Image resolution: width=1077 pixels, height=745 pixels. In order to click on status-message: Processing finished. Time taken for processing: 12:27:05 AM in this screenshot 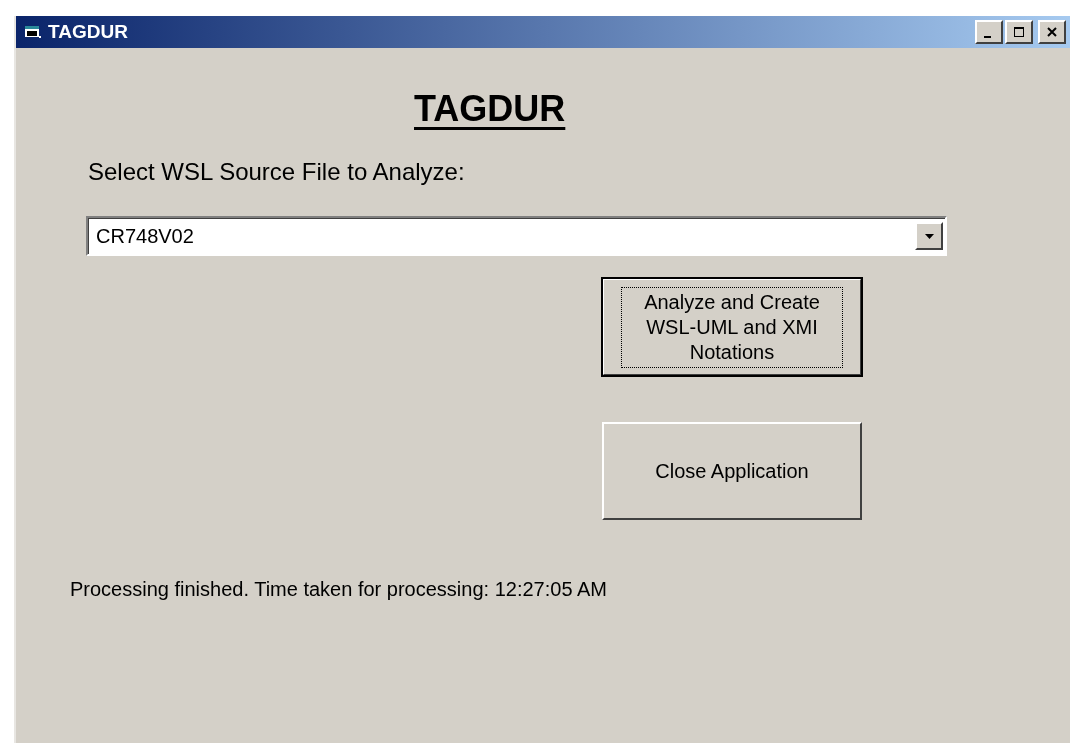, I will do `click(338, 589)`.